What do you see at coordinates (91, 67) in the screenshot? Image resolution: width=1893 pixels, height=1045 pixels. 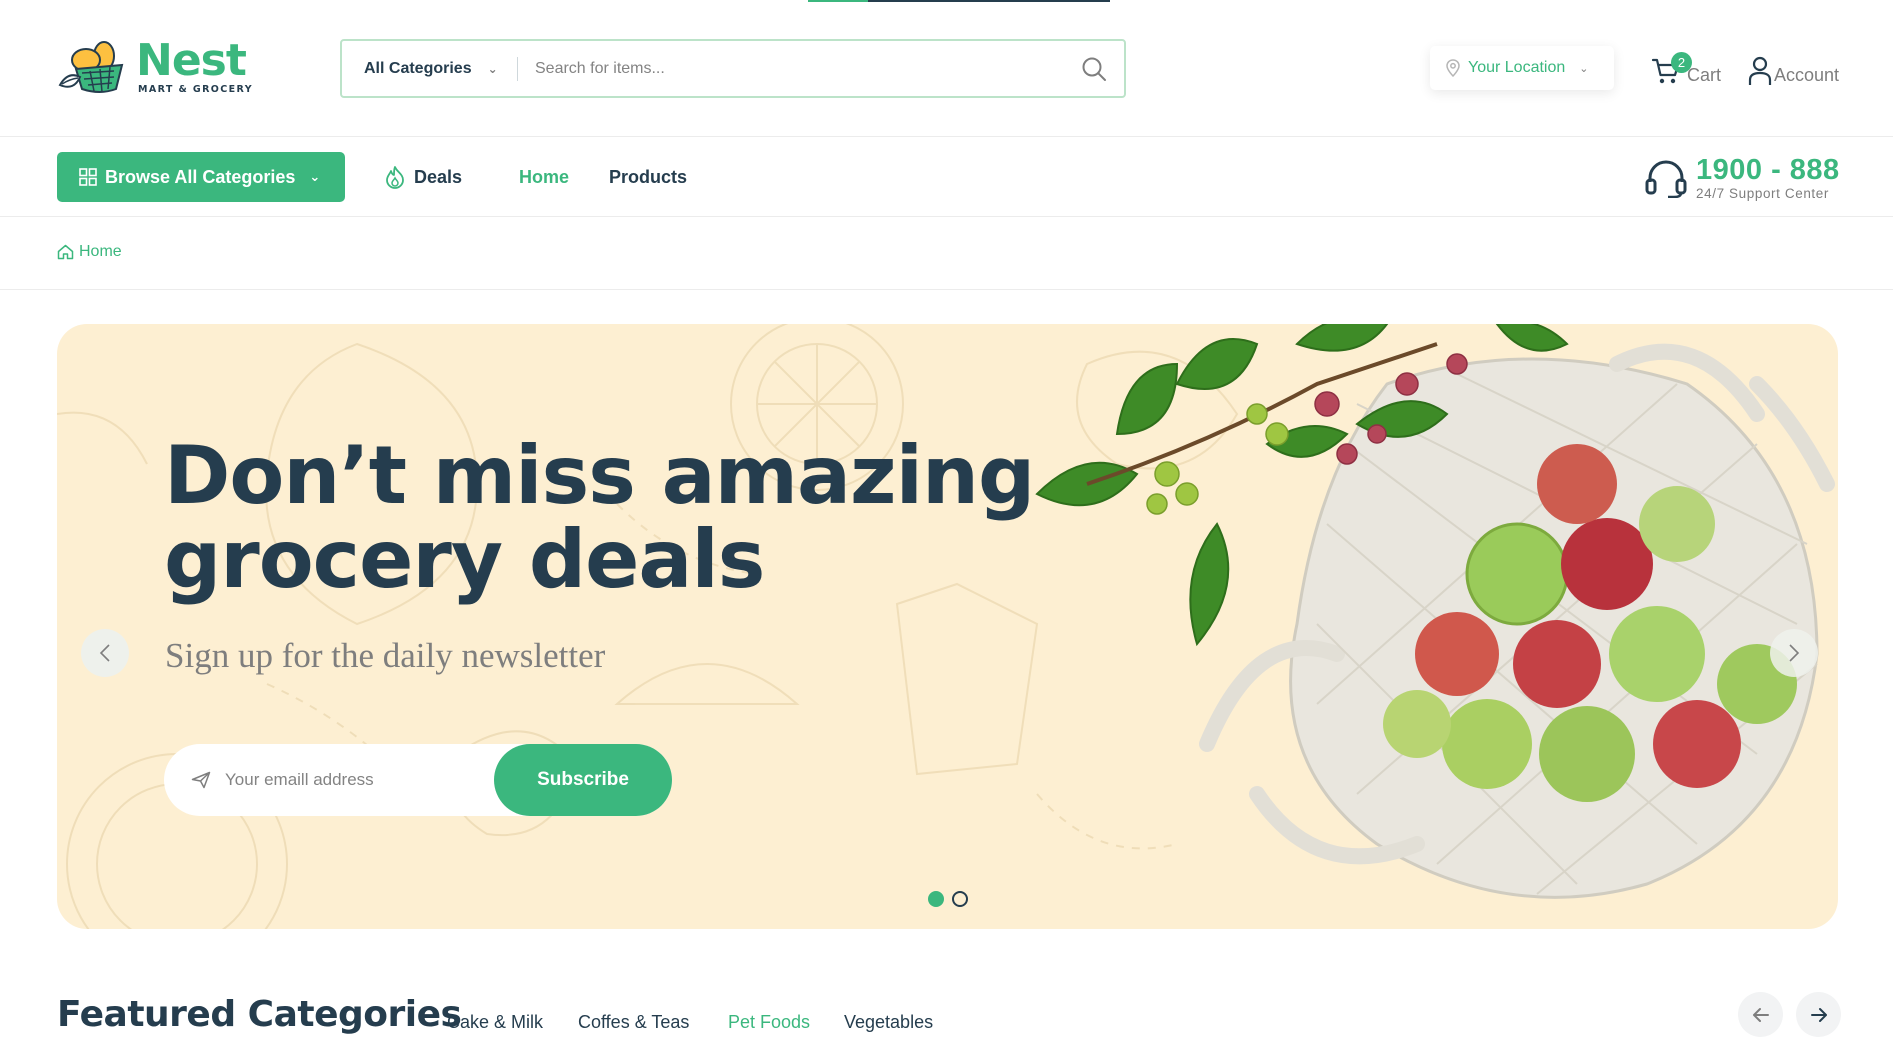 I see `basket-logo-icon` at bounding box center [91, 67].